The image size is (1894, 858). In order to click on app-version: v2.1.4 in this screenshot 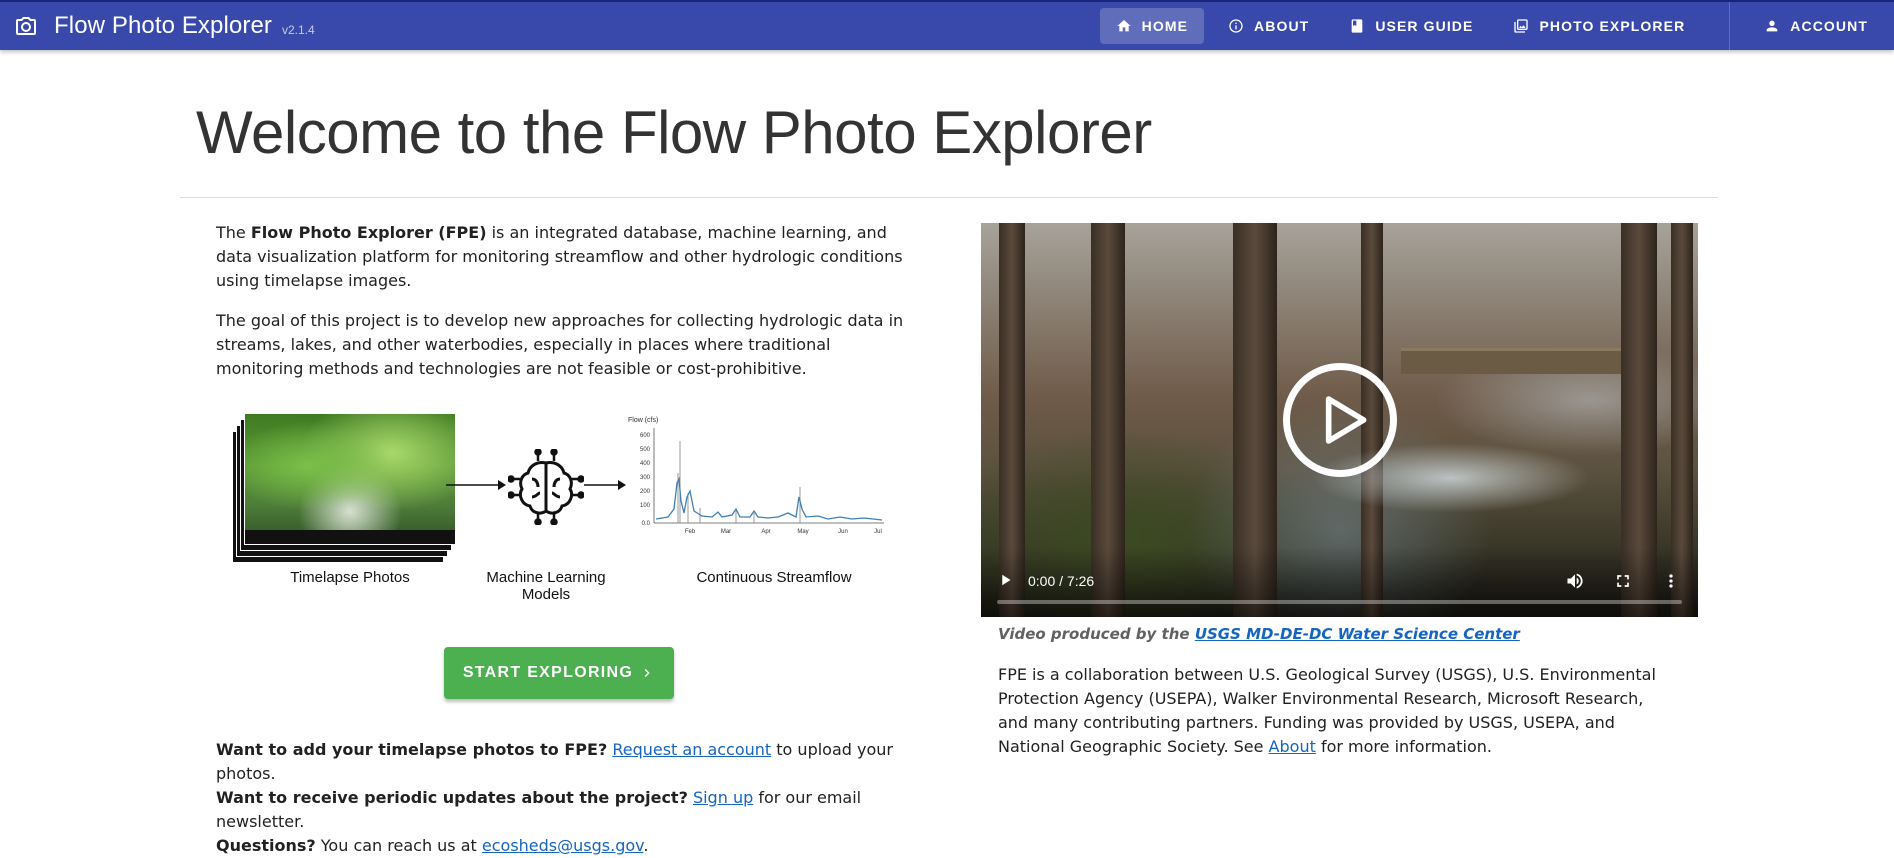, I will do `click(298, 30)`.